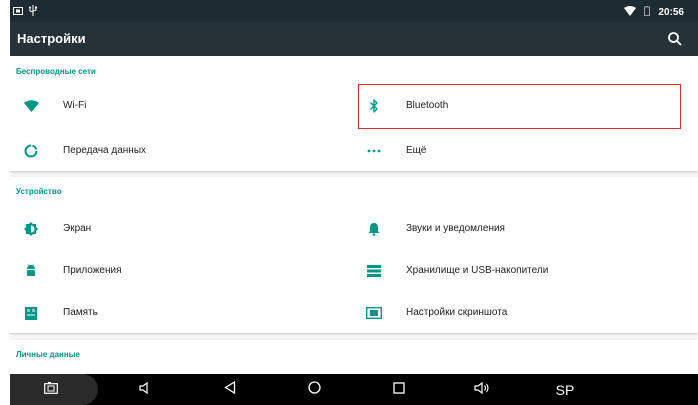 The image size is (698, 405). What do you see at coordinates (374, 271) in the screenshot?
I see `storage-icon` at bounding box center [374, 271].